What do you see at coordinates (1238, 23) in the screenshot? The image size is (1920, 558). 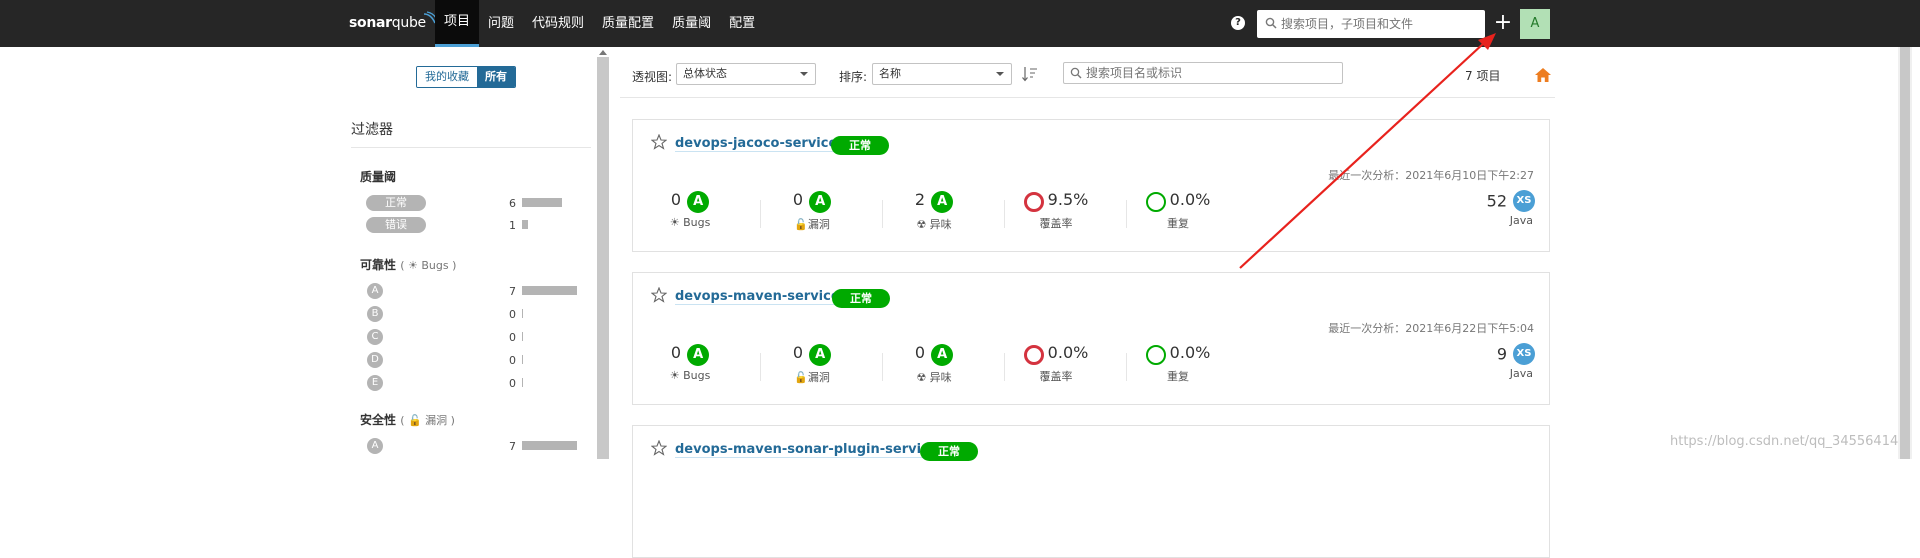 I see `help-icon: ?` at bounding box center [1238, 23].